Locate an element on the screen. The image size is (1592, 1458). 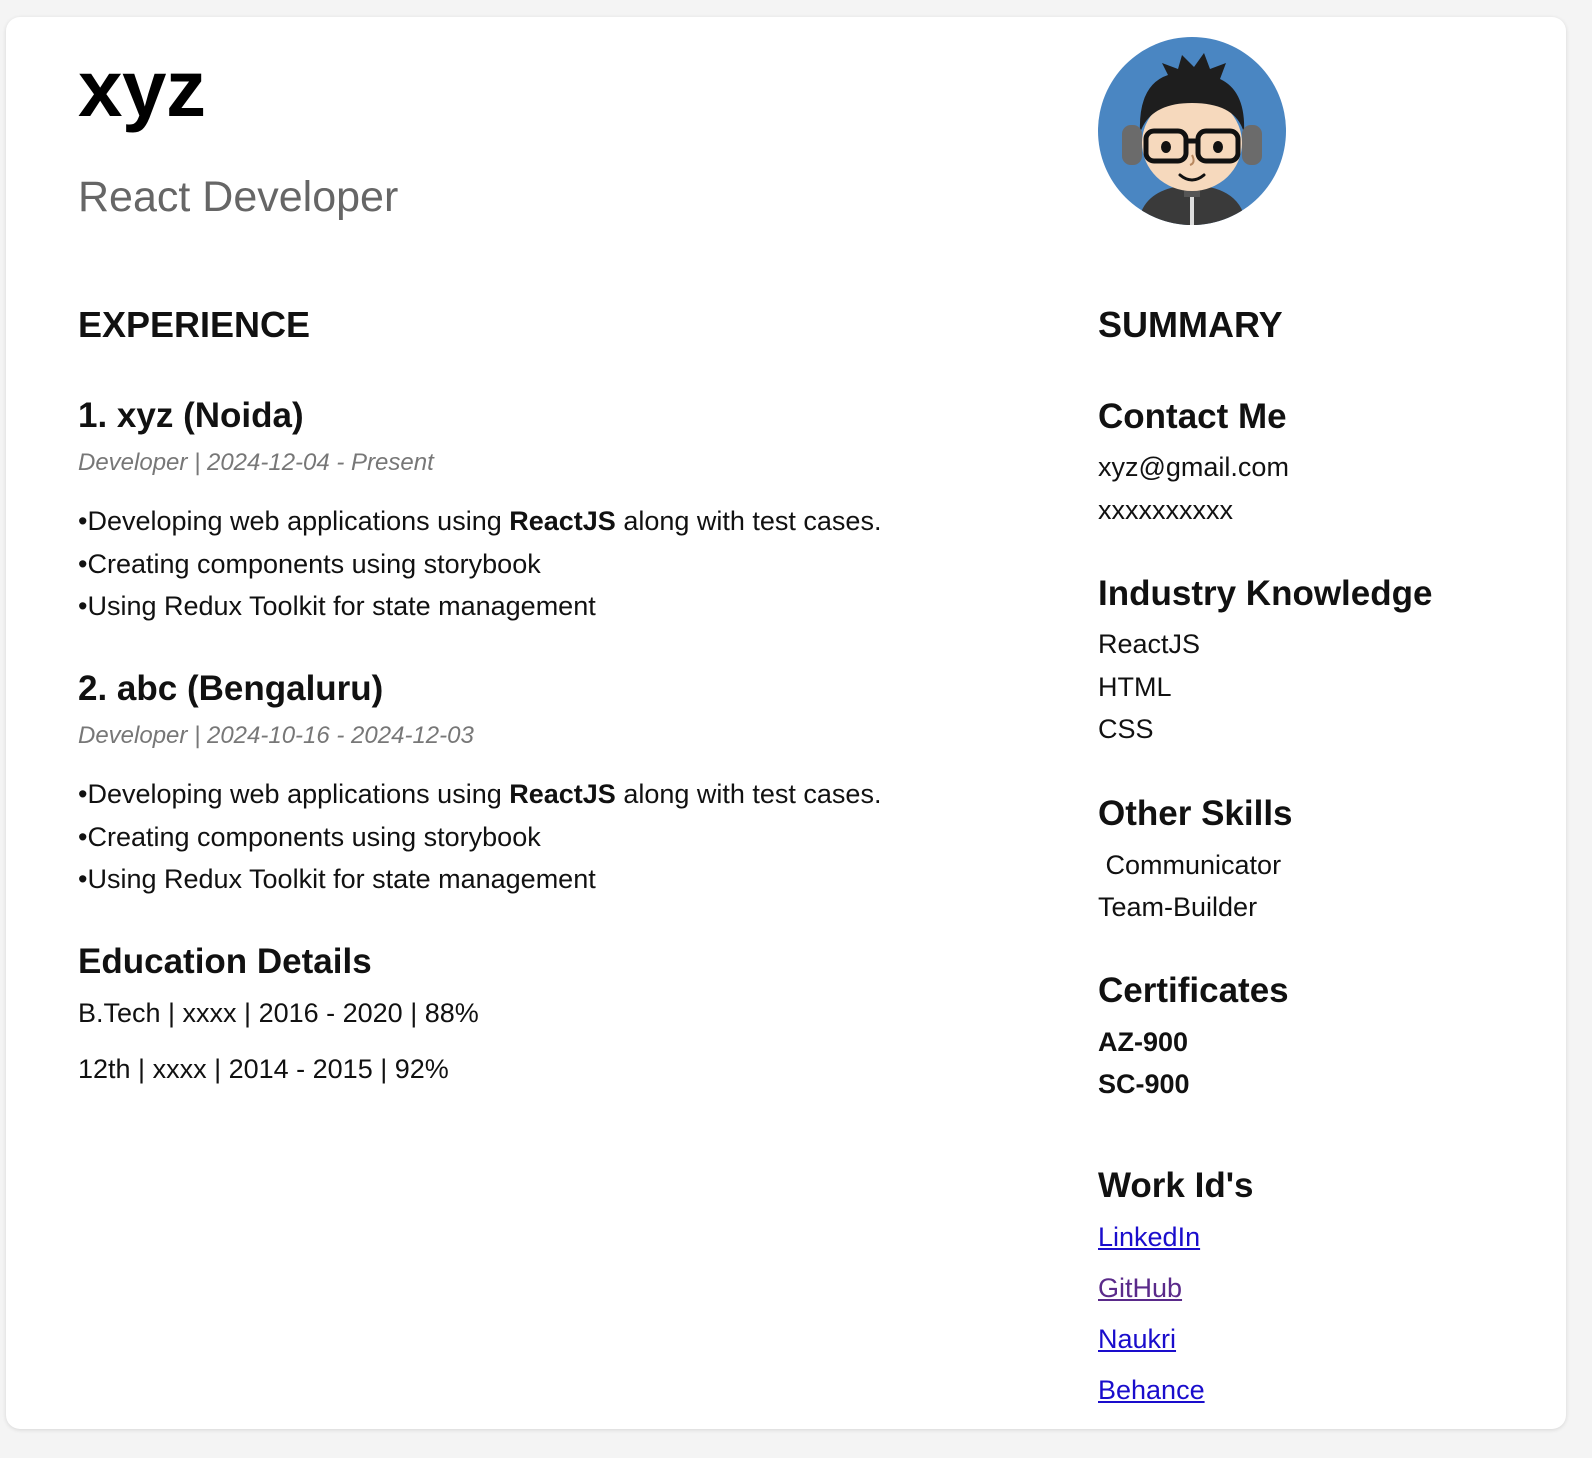
certificates-heading: Certificates is located at coordinates (1193, 990).